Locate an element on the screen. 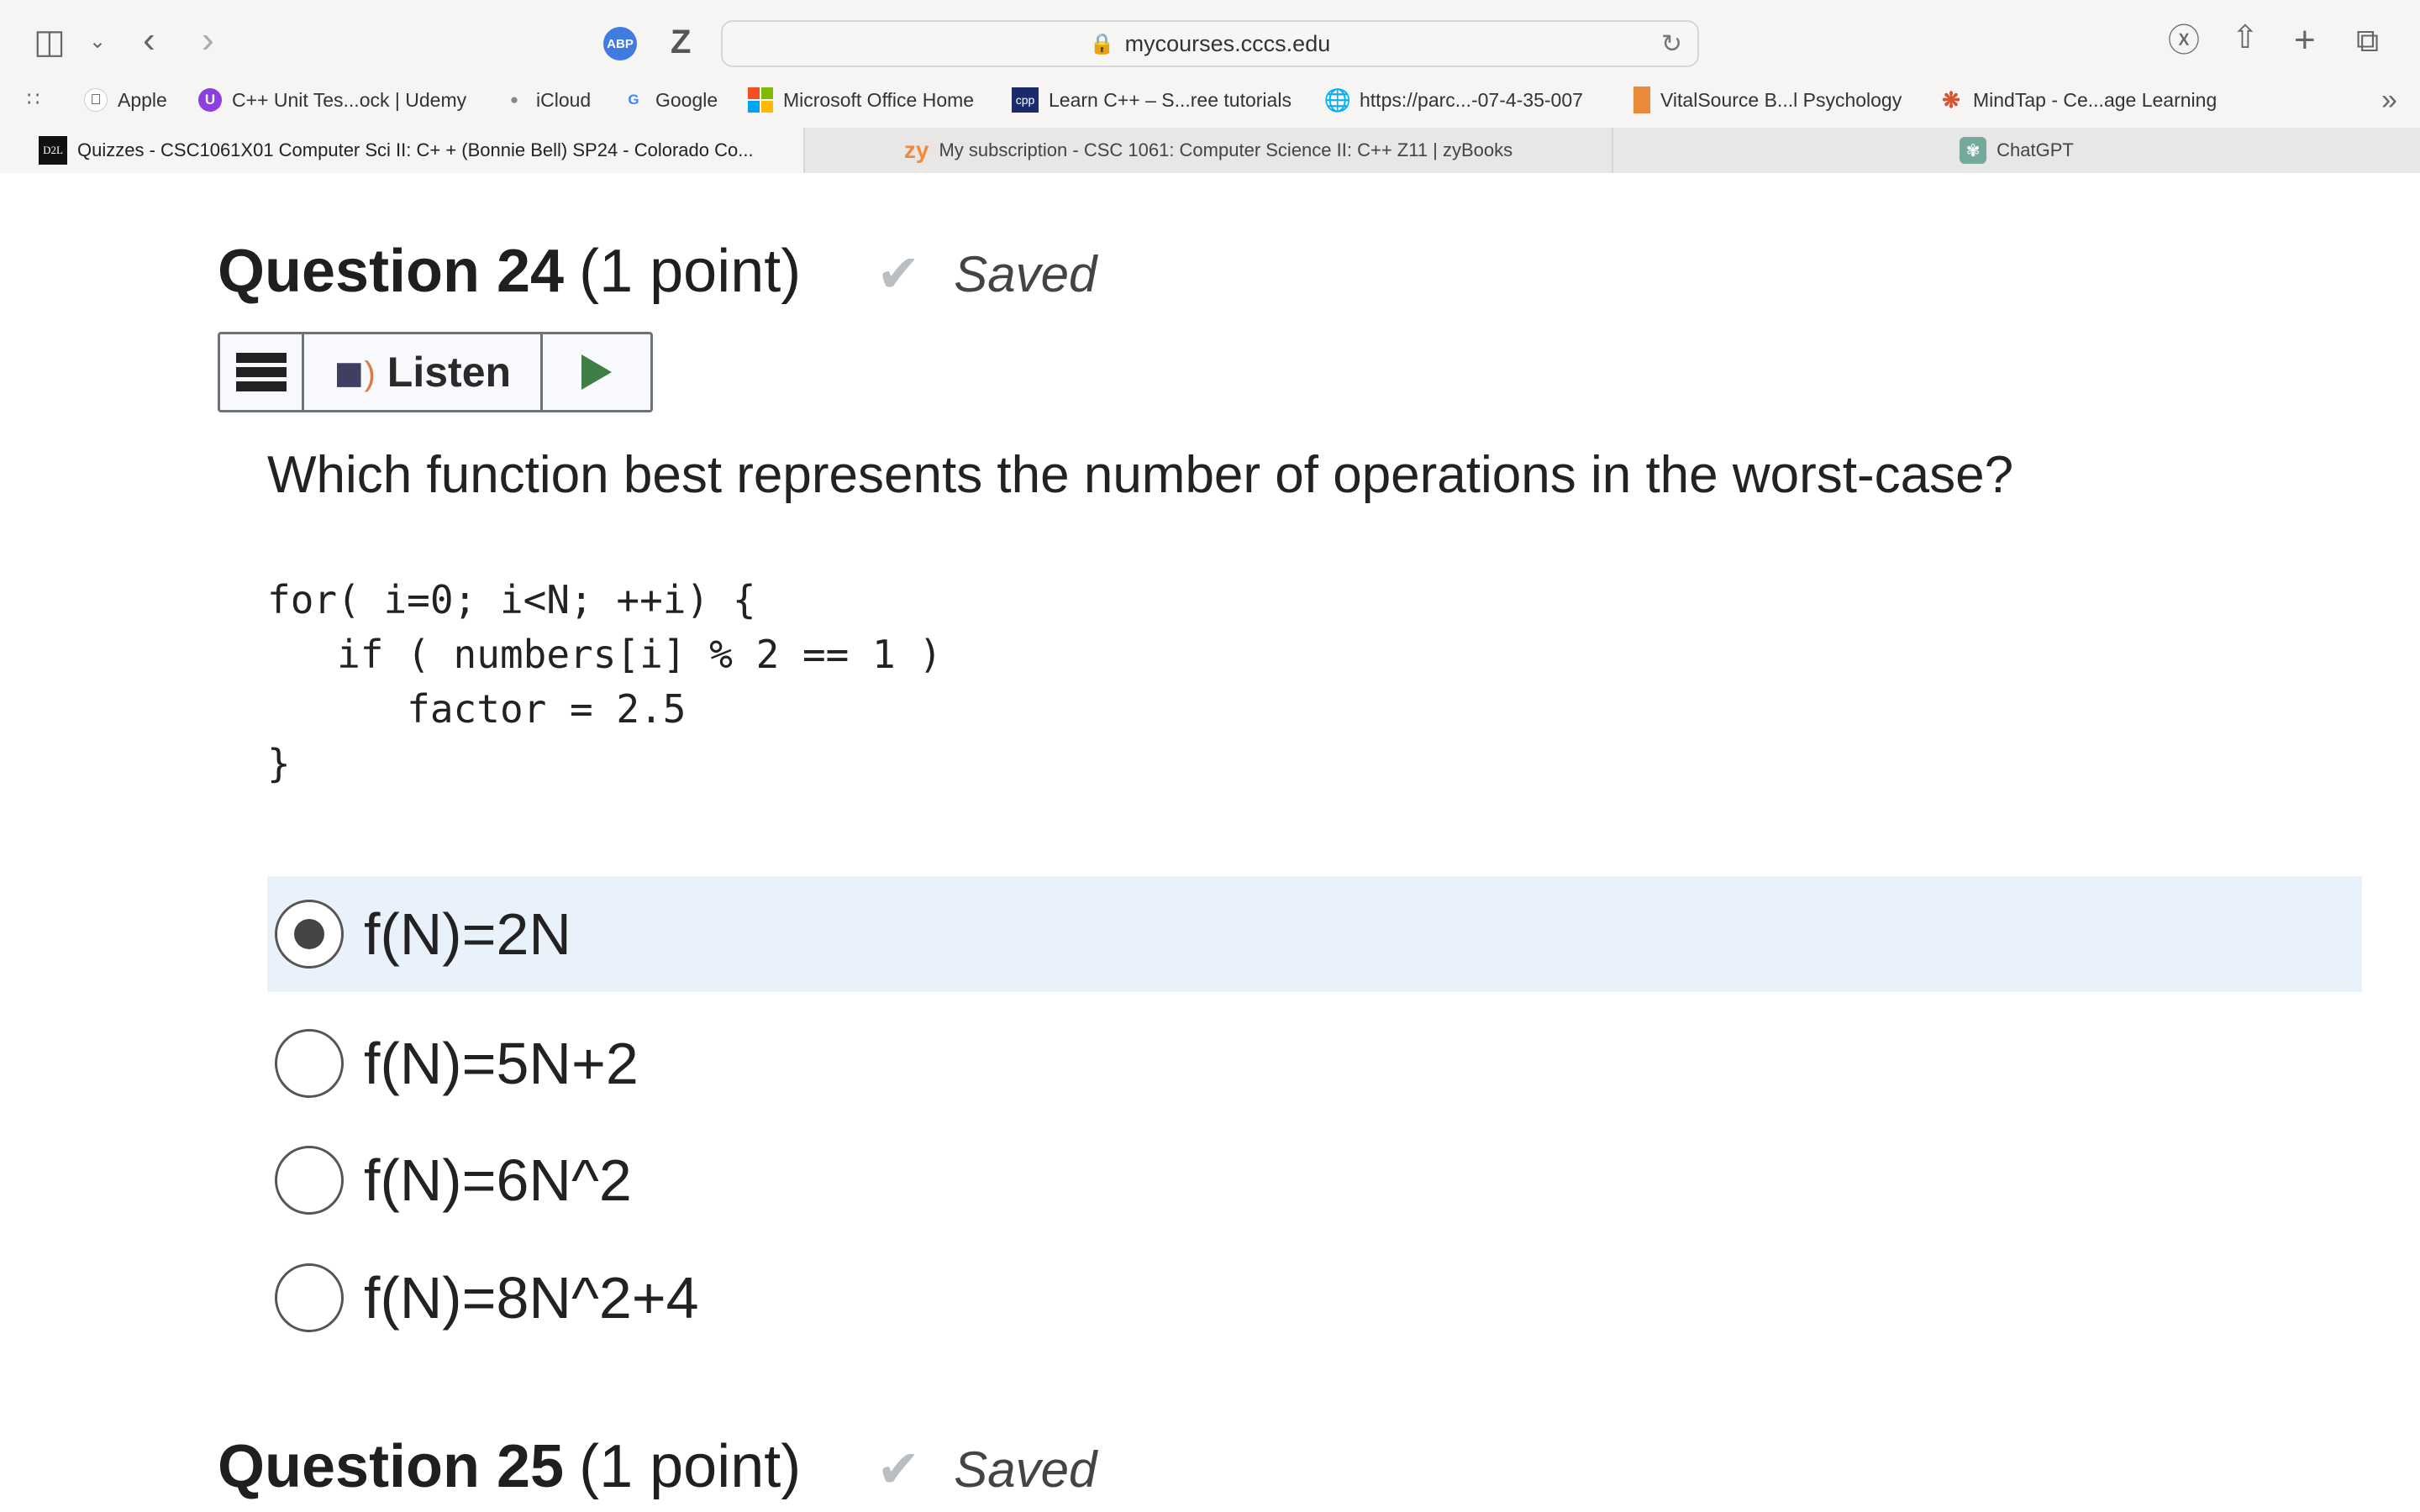 Image resolution: width=2420 pixels, height=1512 pixels. question-title: Question 24 is located at coordinates (391, 271).